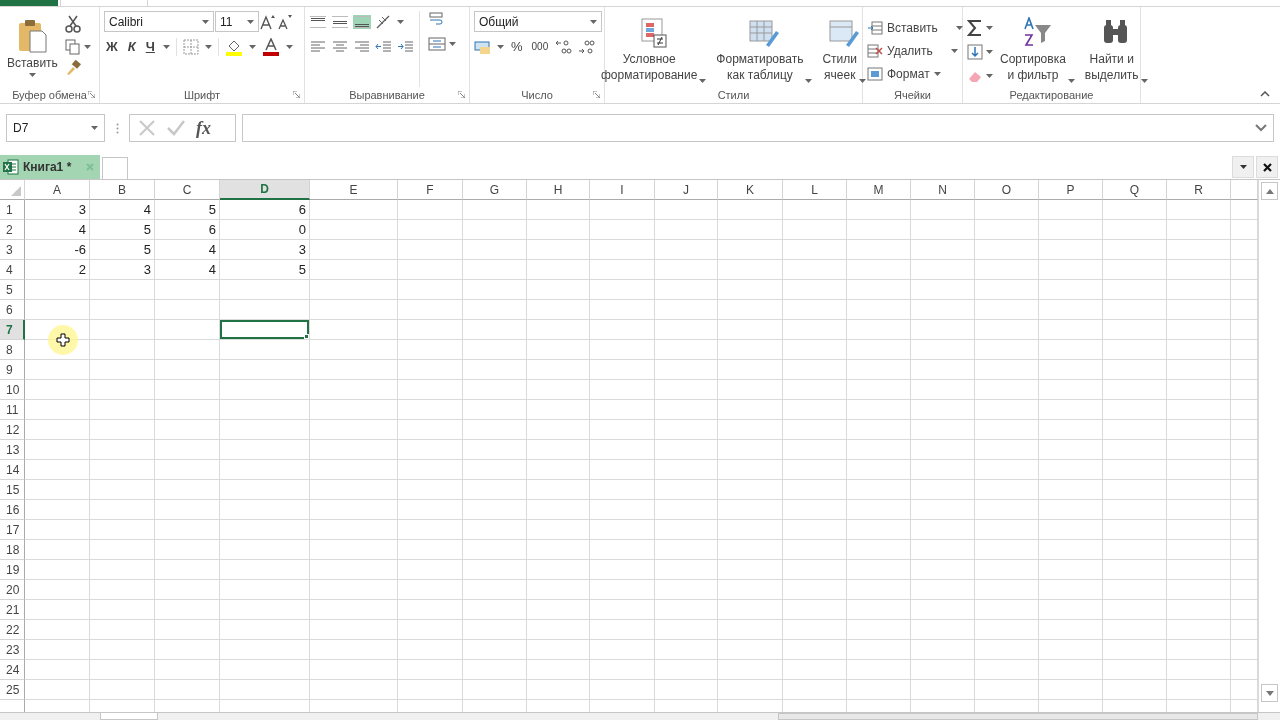  Describe the element at coordinates (12, 450) in the screenshot. I see `row-header: 13` at that location.